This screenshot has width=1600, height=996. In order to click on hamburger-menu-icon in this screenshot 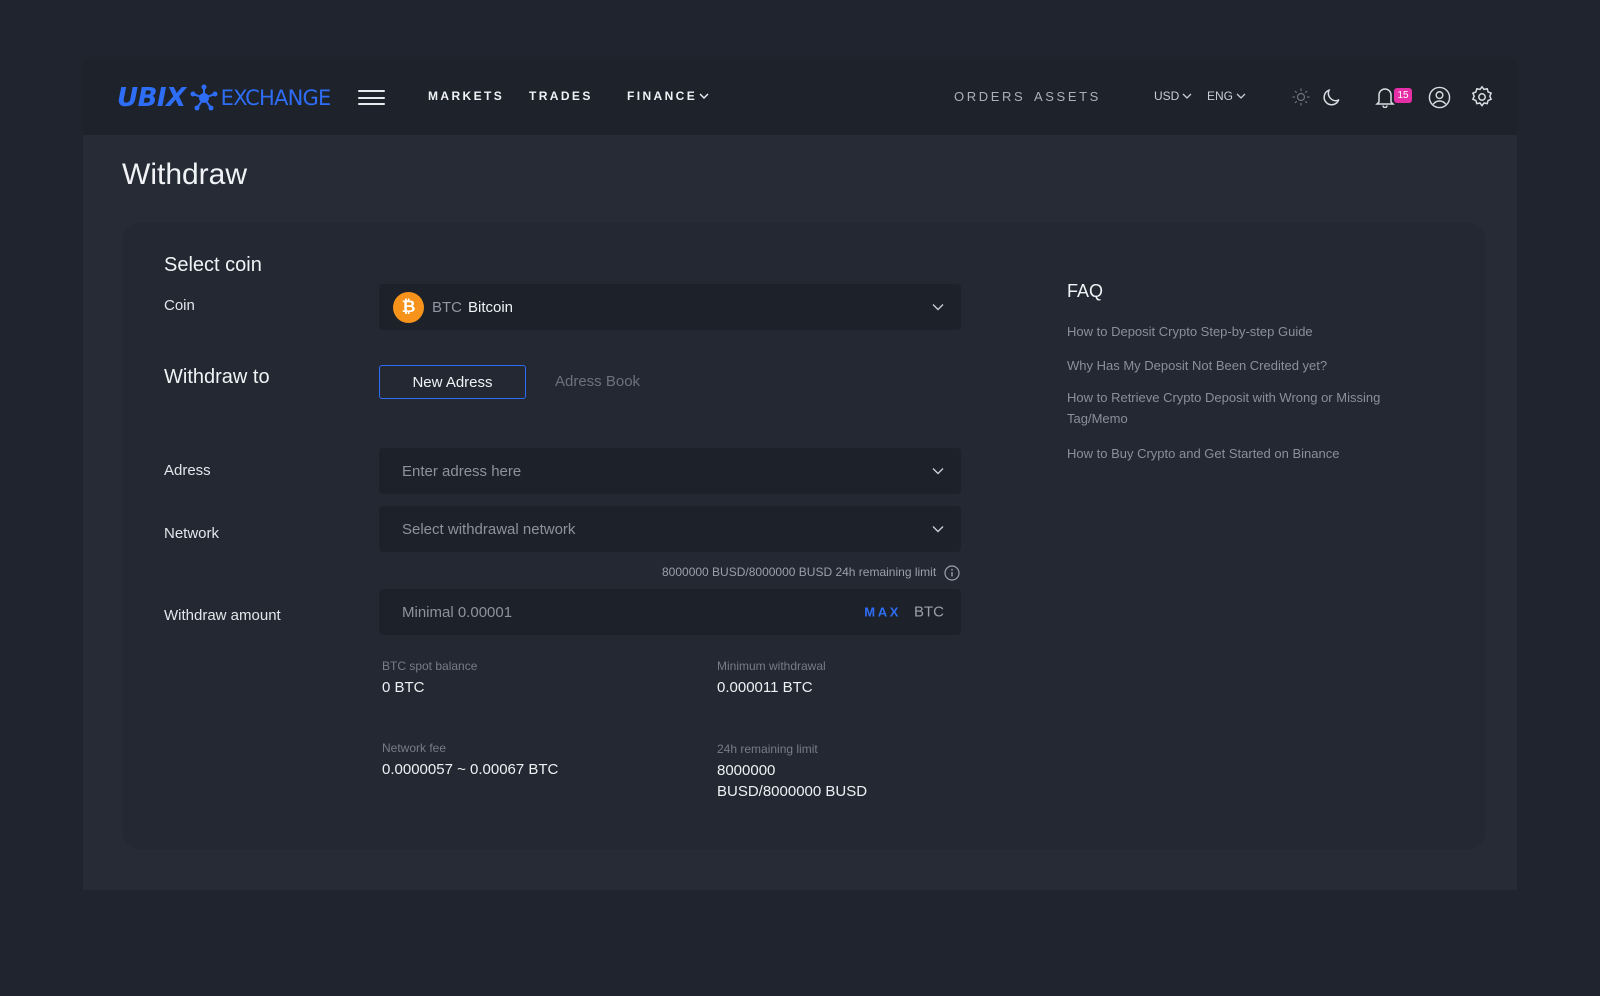, I will do `click(371, 97)`.